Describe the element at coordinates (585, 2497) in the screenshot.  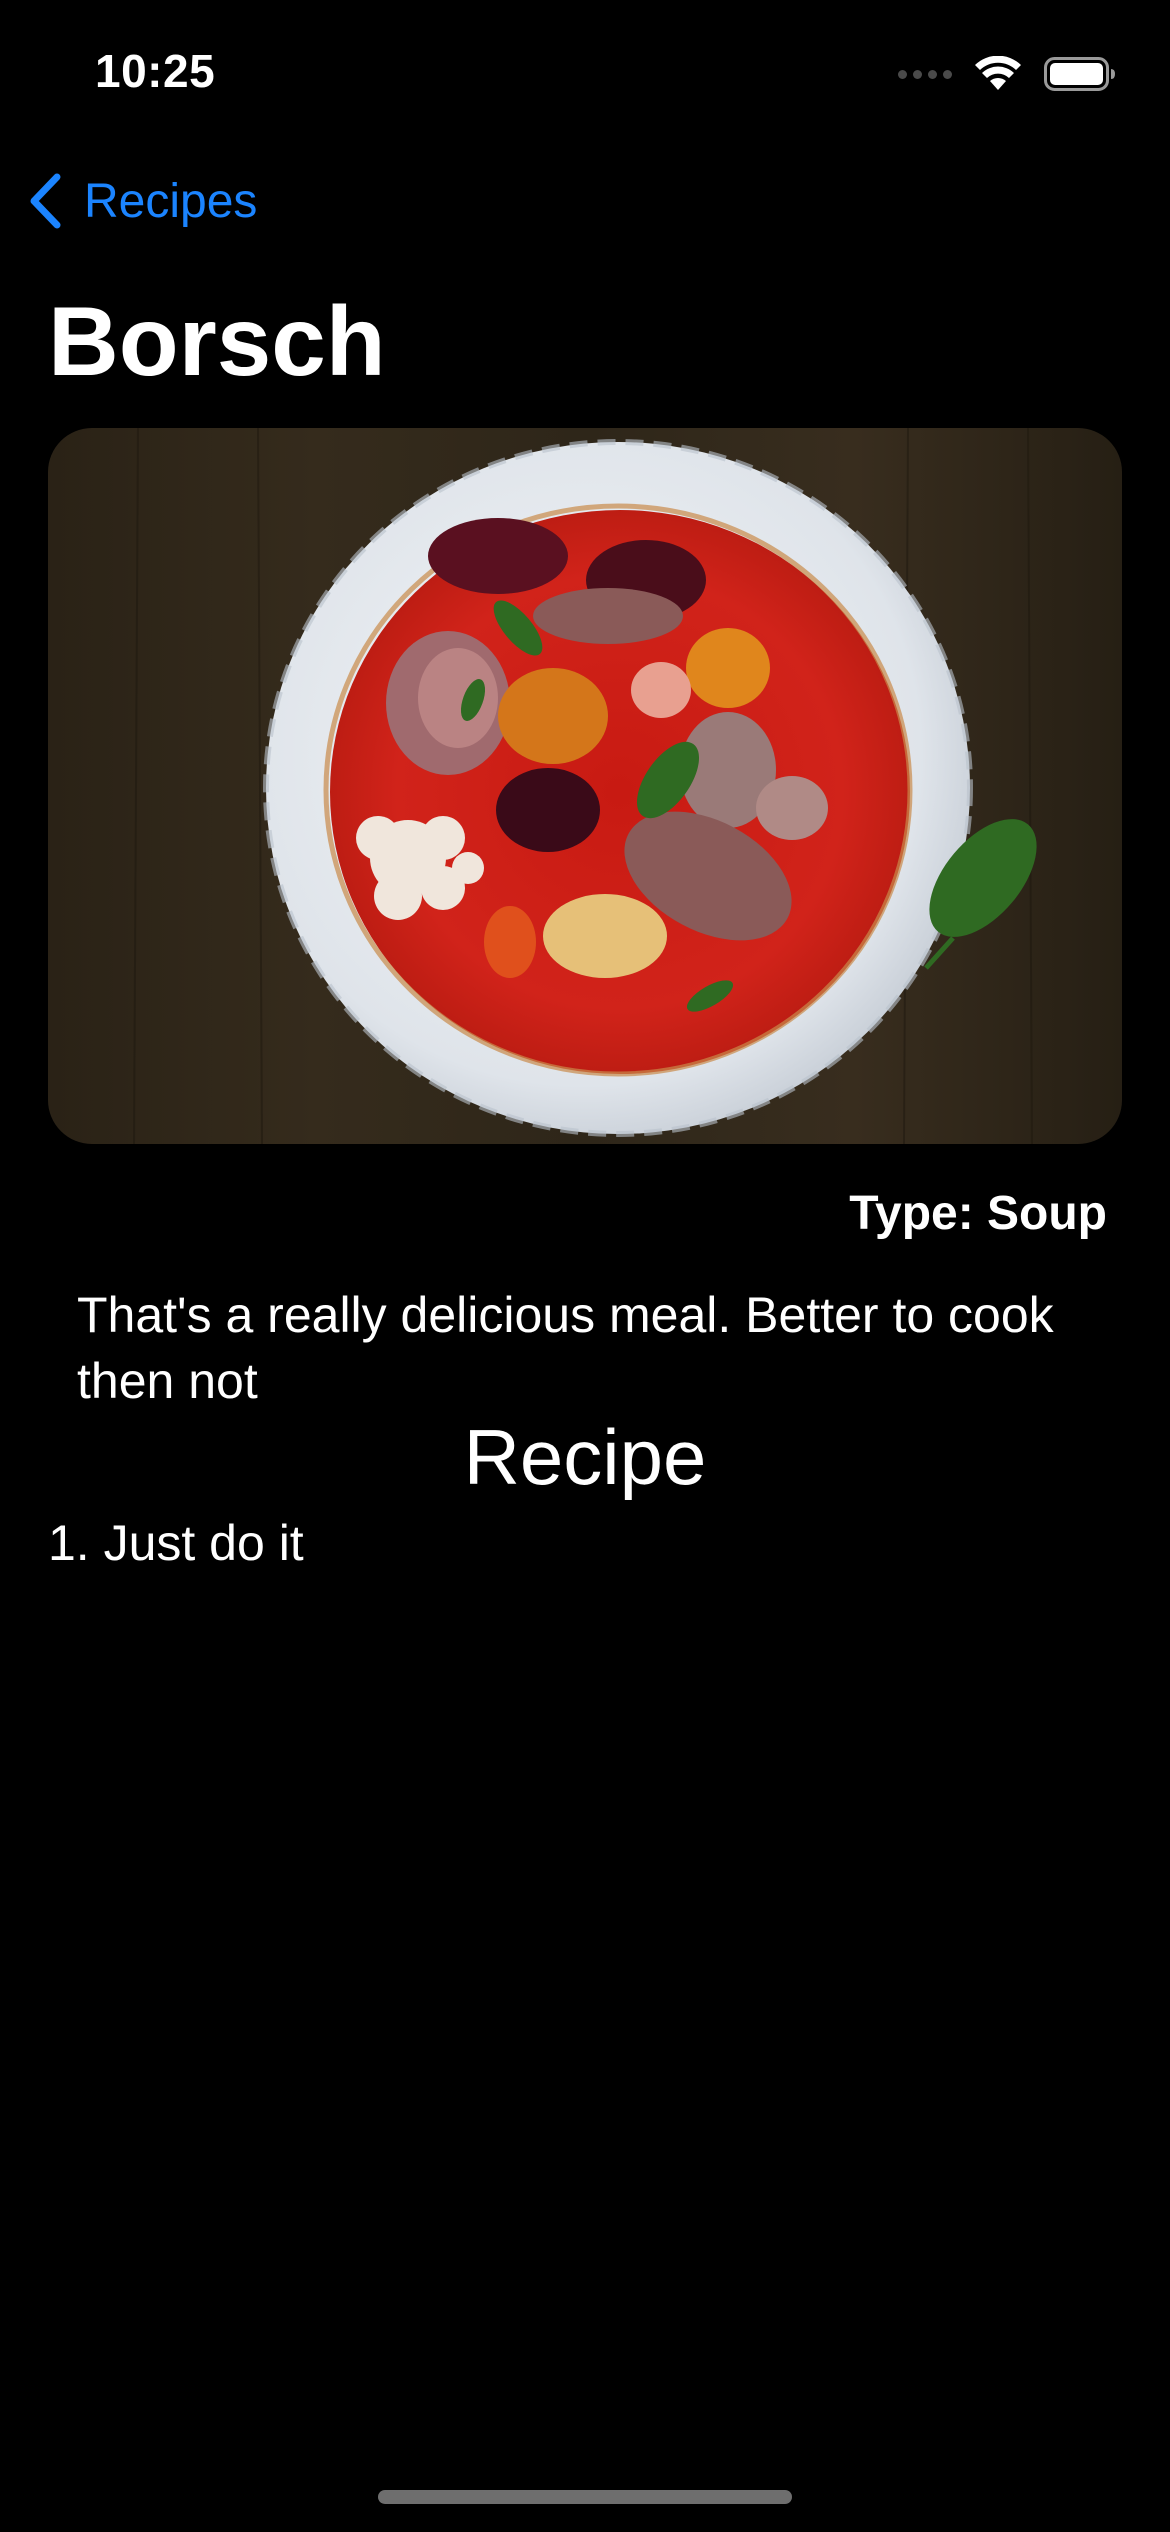
I see `home-indicator` at that location.